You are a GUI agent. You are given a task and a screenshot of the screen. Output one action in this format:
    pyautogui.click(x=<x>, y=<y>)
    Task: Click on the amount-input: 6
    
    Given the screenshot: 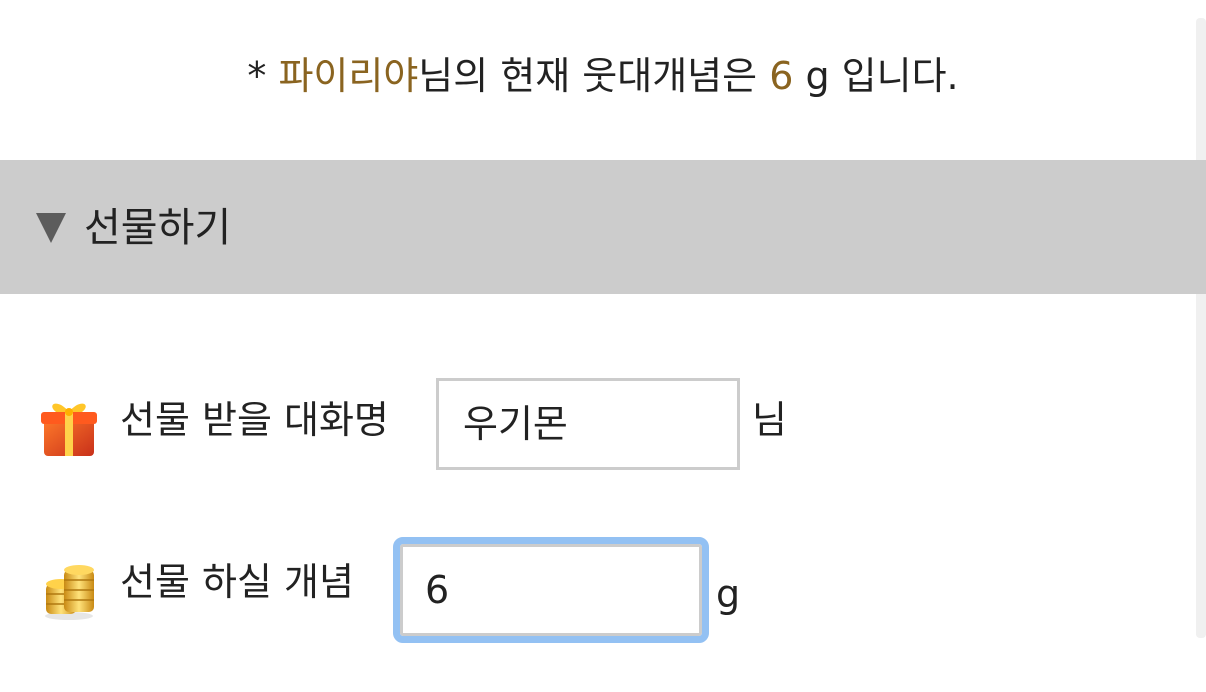 What is the action you would take?
    pyautogui.click(x=551, y=590)
    